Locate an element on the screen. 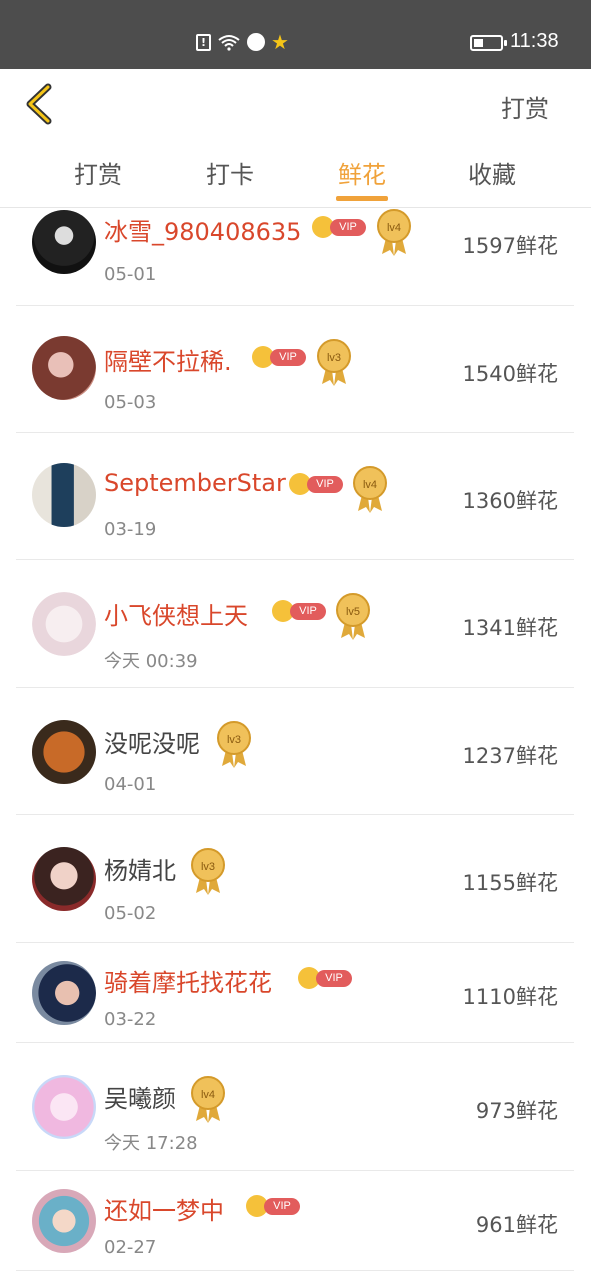 The height and width of the screenshot is (1280, 591). tab-favorites: 收藏 is located at coordinates (492, 172).